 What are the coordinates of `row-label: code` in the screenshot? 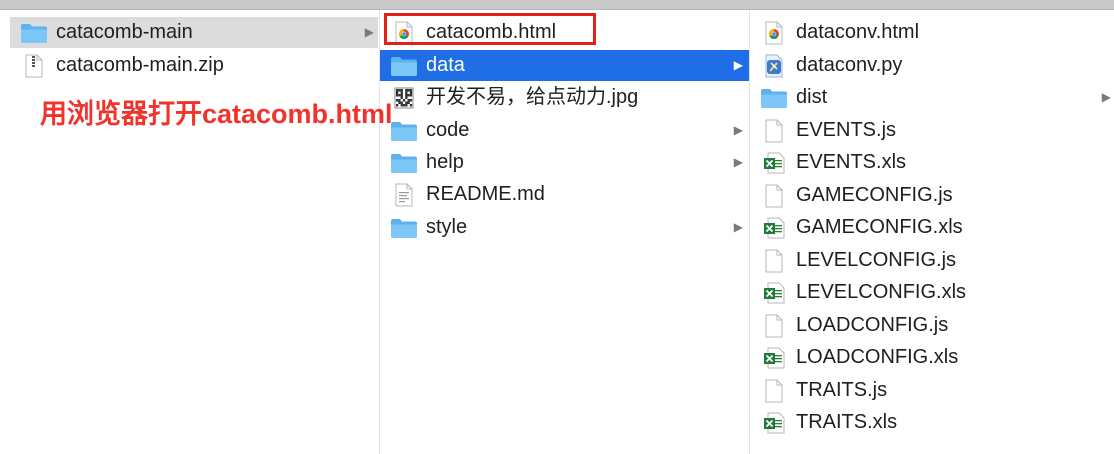 It's located at (448, 130).